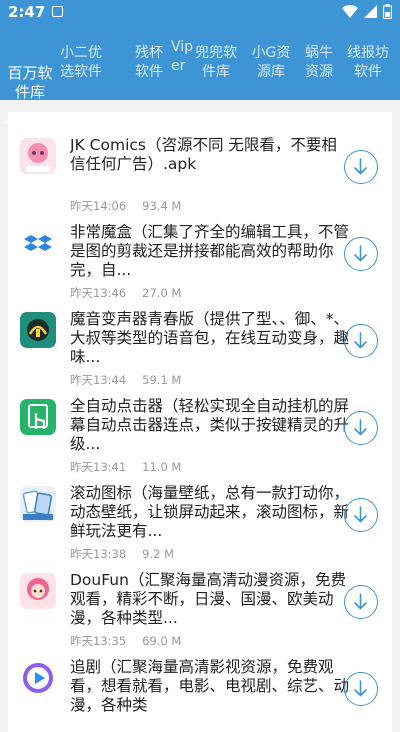 The image size is (400, 732). What do you see at coordinates (38, 504) in the screenshot?
I see `scroll-icon-app-icon` at bounding box center [38, 504].